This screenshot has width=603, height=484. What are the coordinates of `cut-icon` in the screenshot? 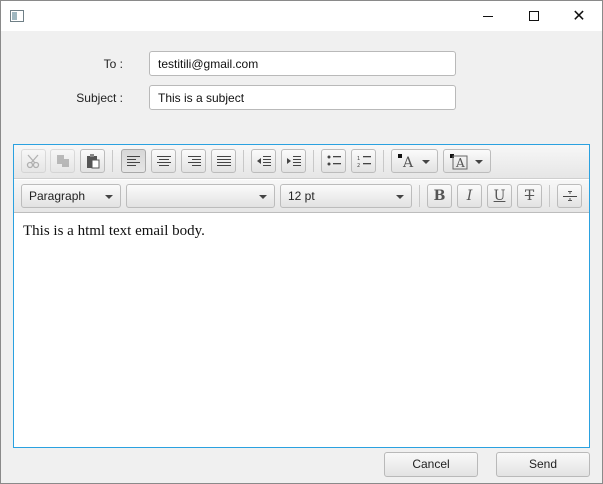 It's located at (32, 161).